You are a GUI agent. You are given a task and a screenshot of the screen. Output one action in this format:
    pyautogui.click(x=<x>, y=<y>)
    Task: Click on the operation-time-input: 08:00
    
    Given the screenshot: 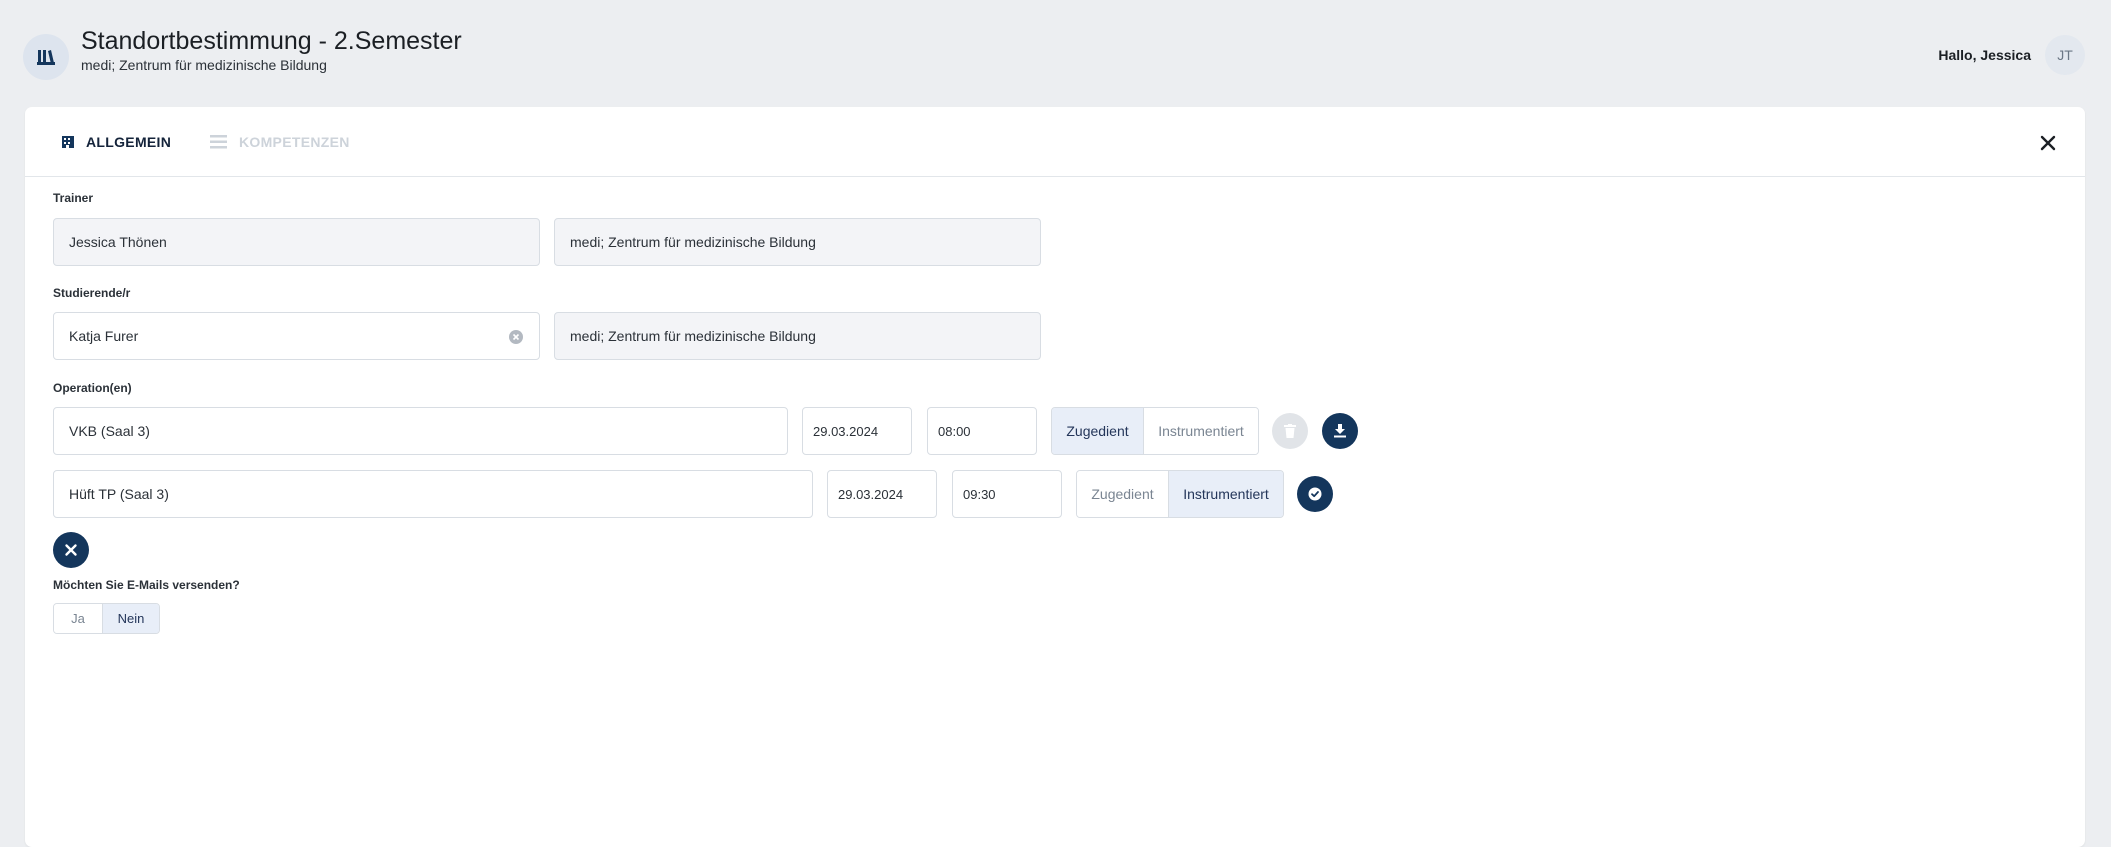 What is the action you would take?
    pyautogui.click(x=982, y=431)
    